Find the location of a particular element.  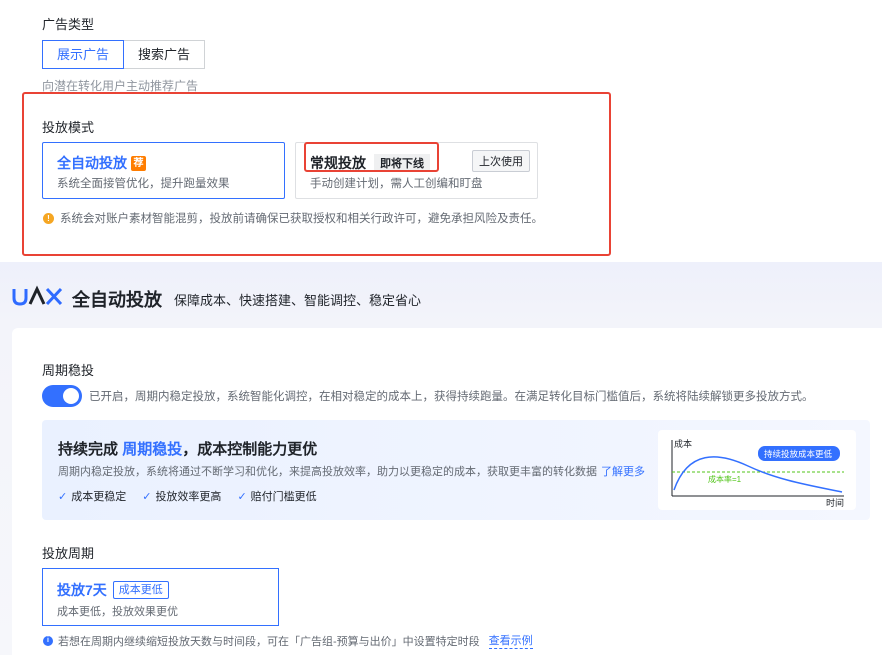

cost-trend-svg: 成本 成本率=1 持续投放成本更低 时间 is located at coordinates (757, 473).